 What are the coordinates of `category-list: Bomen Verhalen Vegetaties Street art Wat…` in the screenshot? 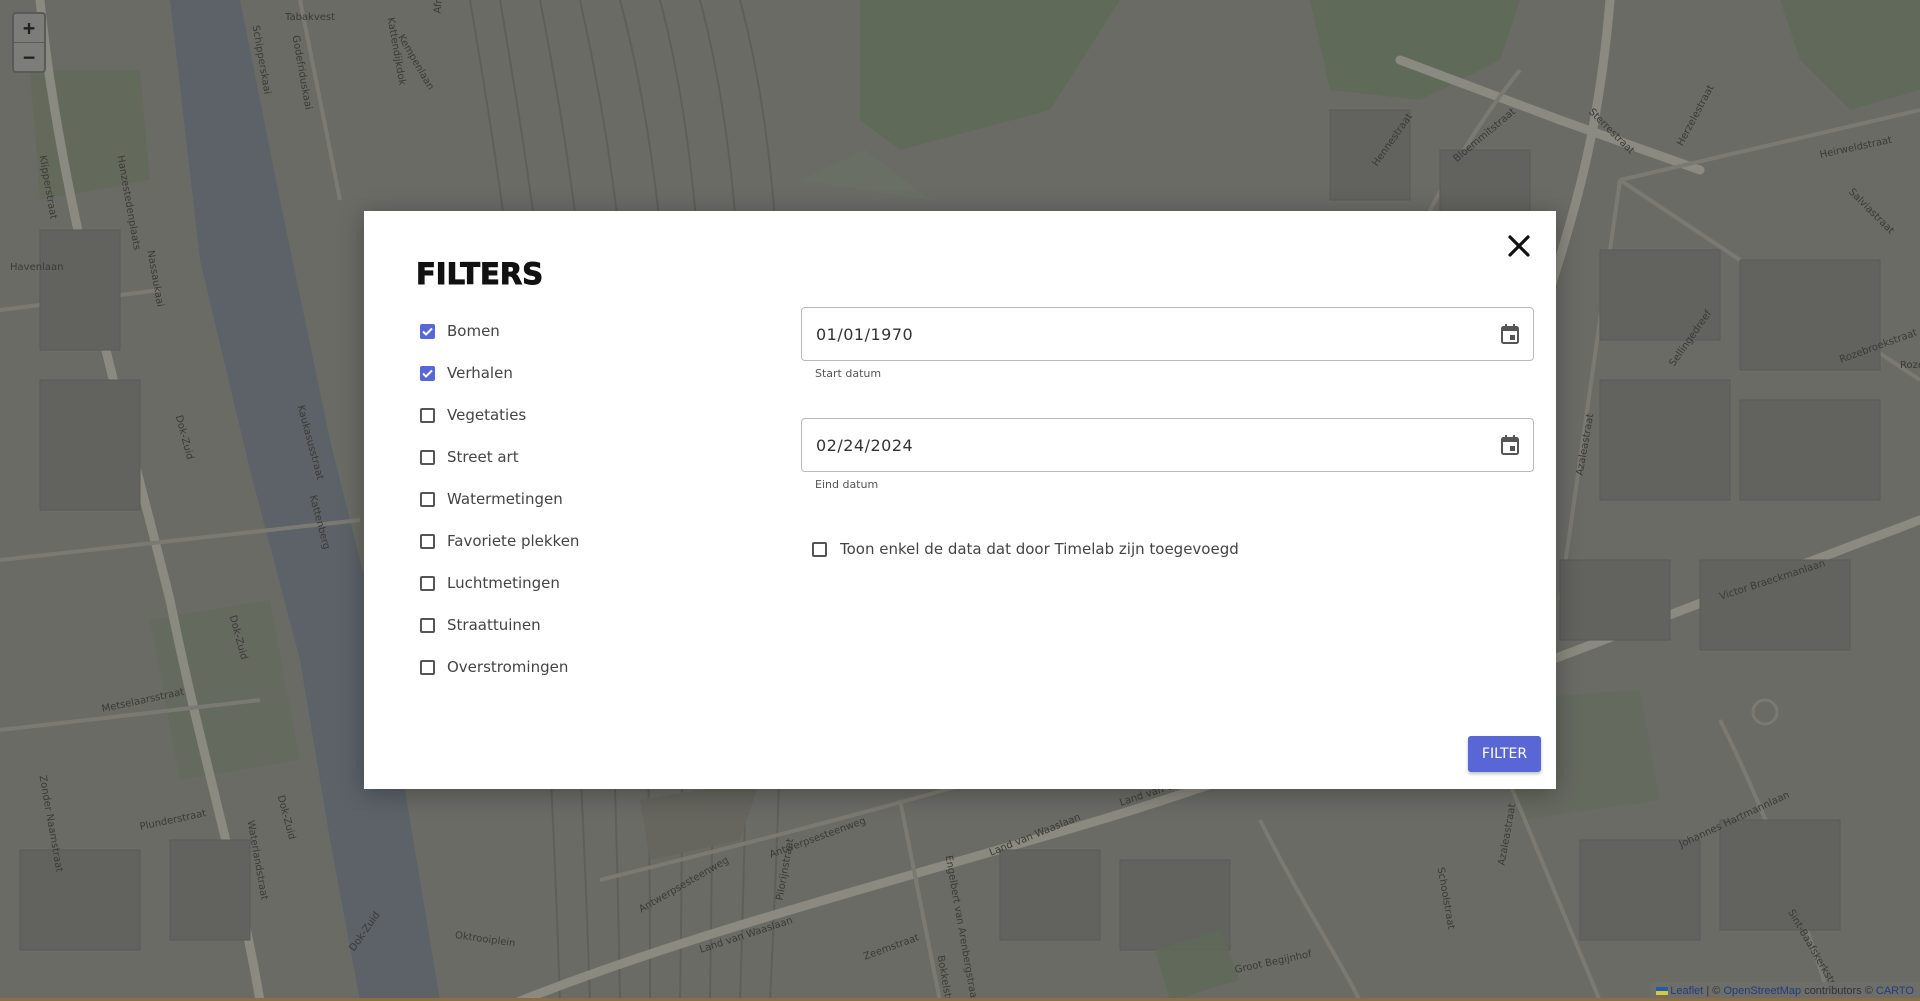 It's located at (497, 499).